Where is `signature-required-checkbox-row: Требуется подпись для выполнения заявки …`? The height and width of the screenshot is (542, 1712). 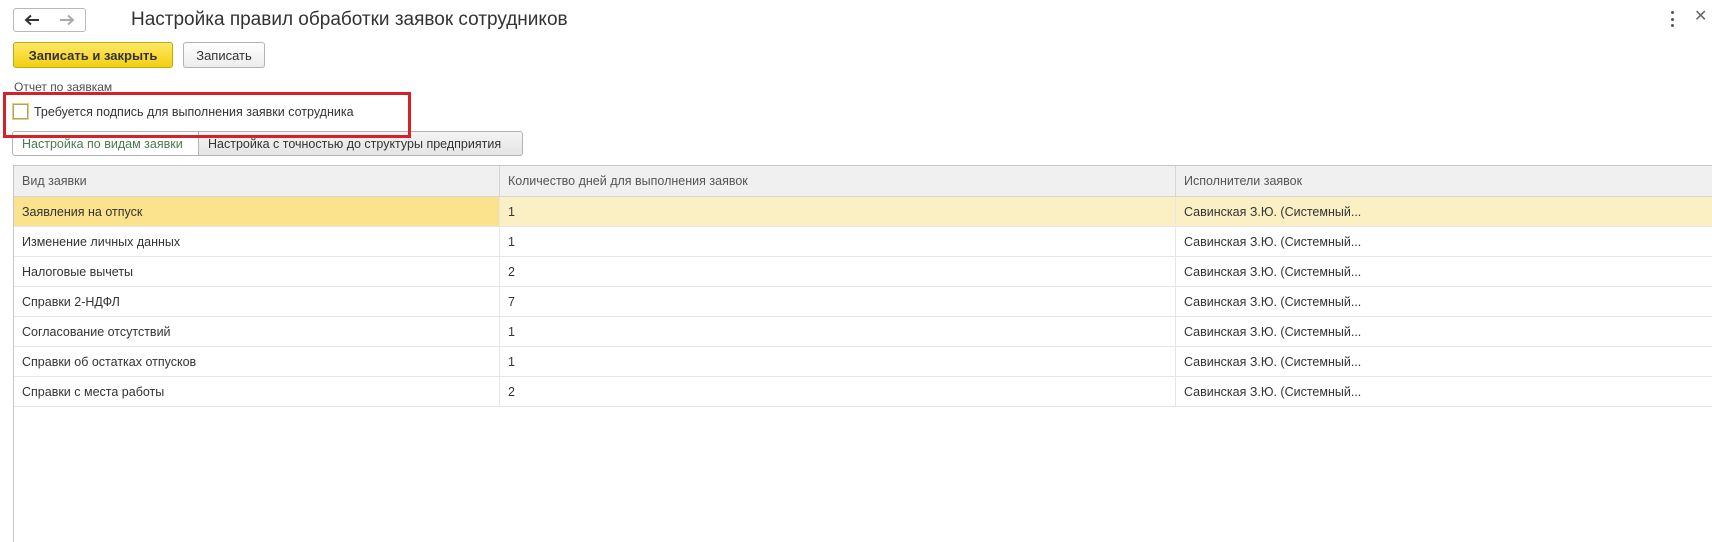 signature-required-checkbox-row: Требуется подпись для выполнения заявки … is located at coordinates (183, 111).